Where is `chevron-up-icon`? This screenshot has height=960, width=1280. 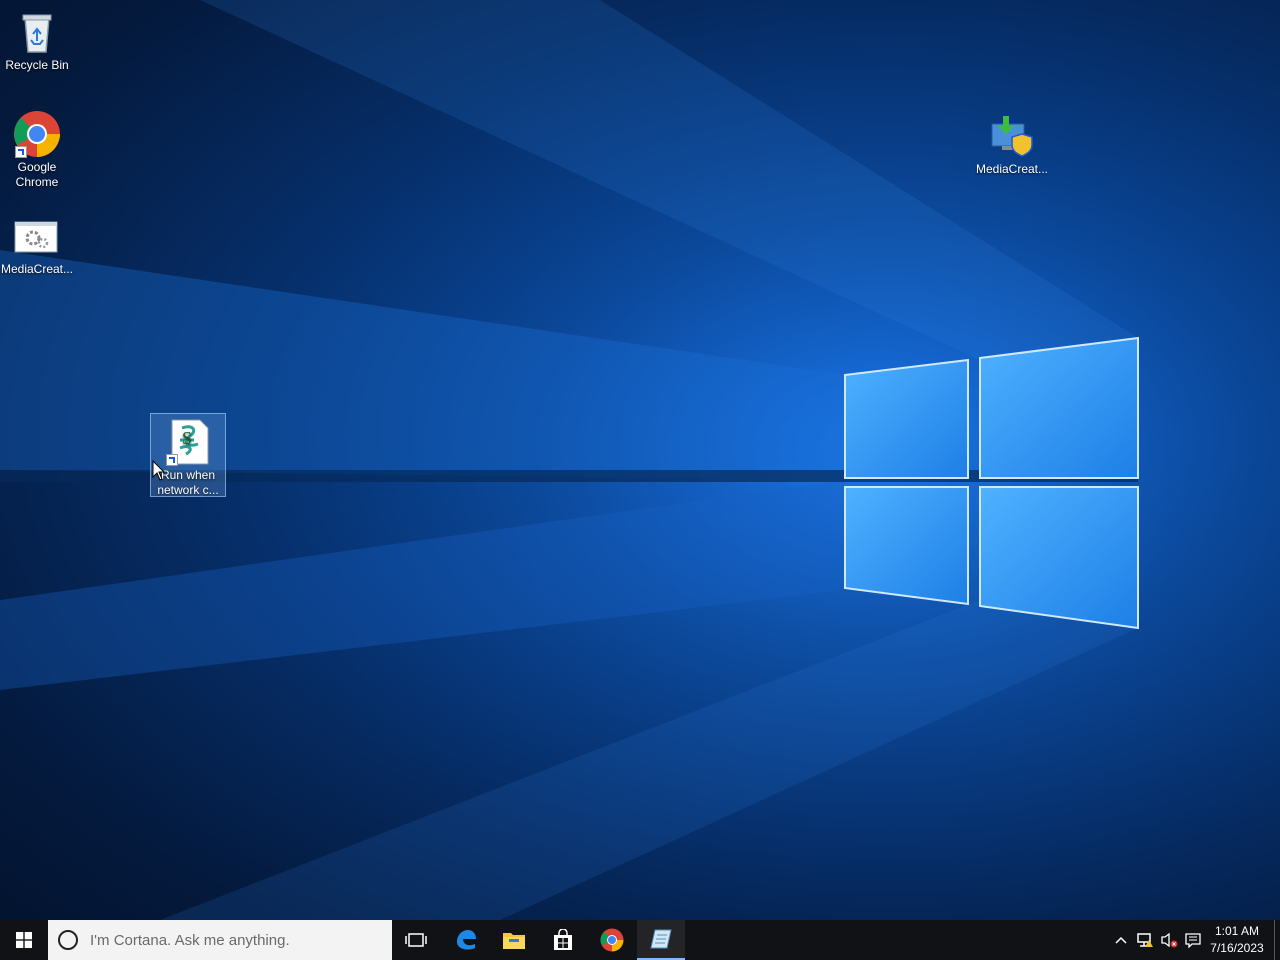
chevron-up-icon is located at coordinates (1121, 940).